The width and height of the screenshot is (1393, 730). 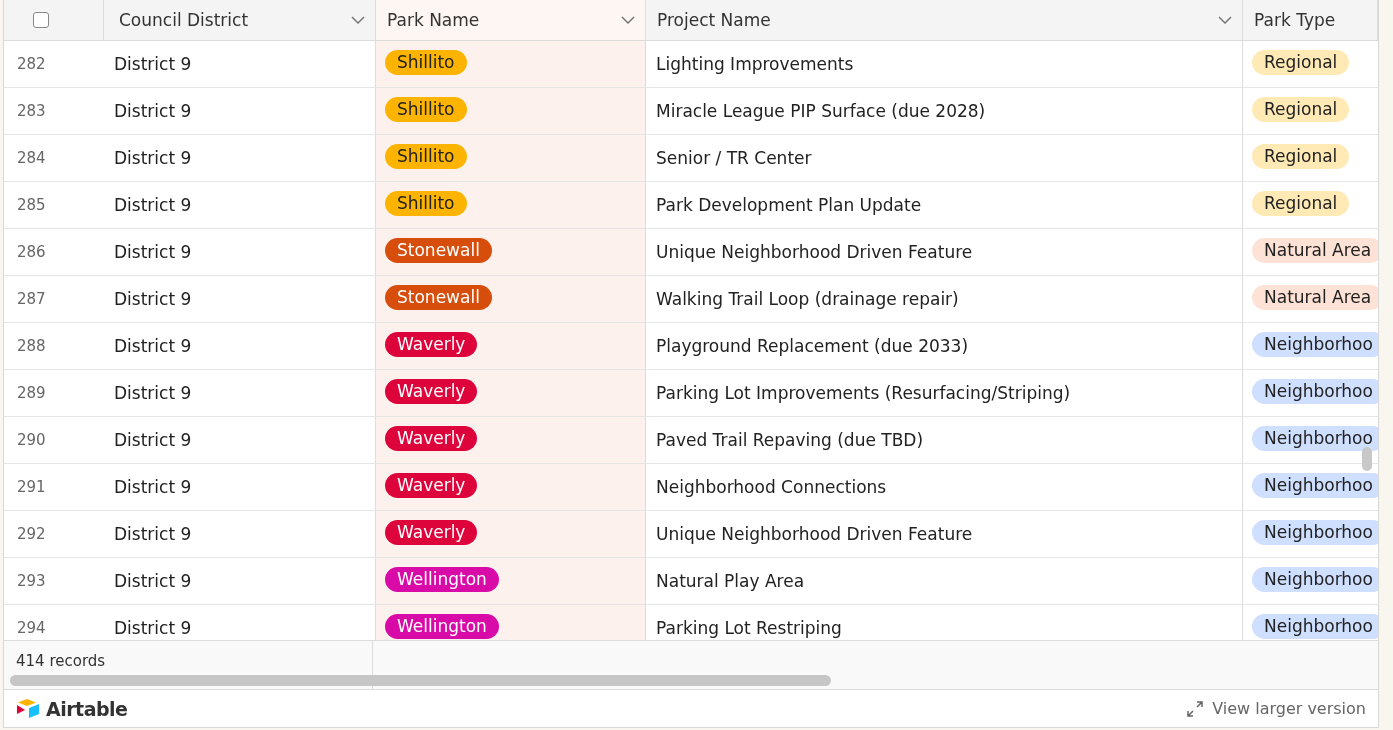 What do you see at coordinates (714, 20) in the screenshot?
I see `column-header: Project Name` at bounding box center [714, 20].